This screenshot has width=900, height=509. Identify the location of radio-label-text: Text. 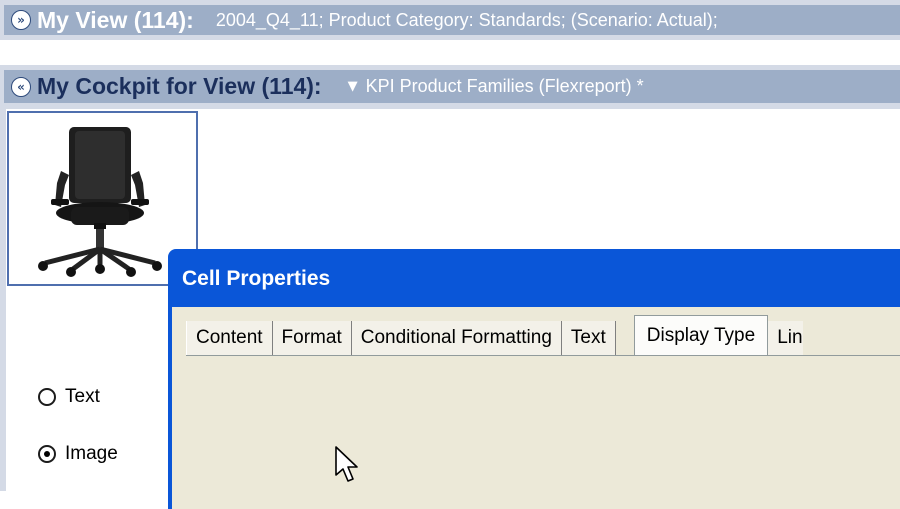
(82, 396).